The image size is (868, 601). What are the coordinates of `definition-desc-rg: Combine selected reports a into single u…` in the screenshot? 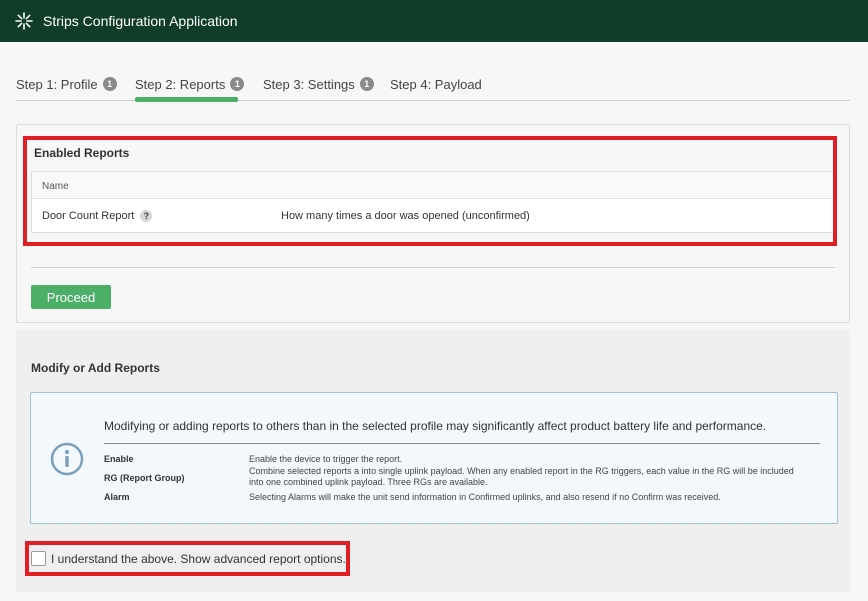 It's located at (521, 476).